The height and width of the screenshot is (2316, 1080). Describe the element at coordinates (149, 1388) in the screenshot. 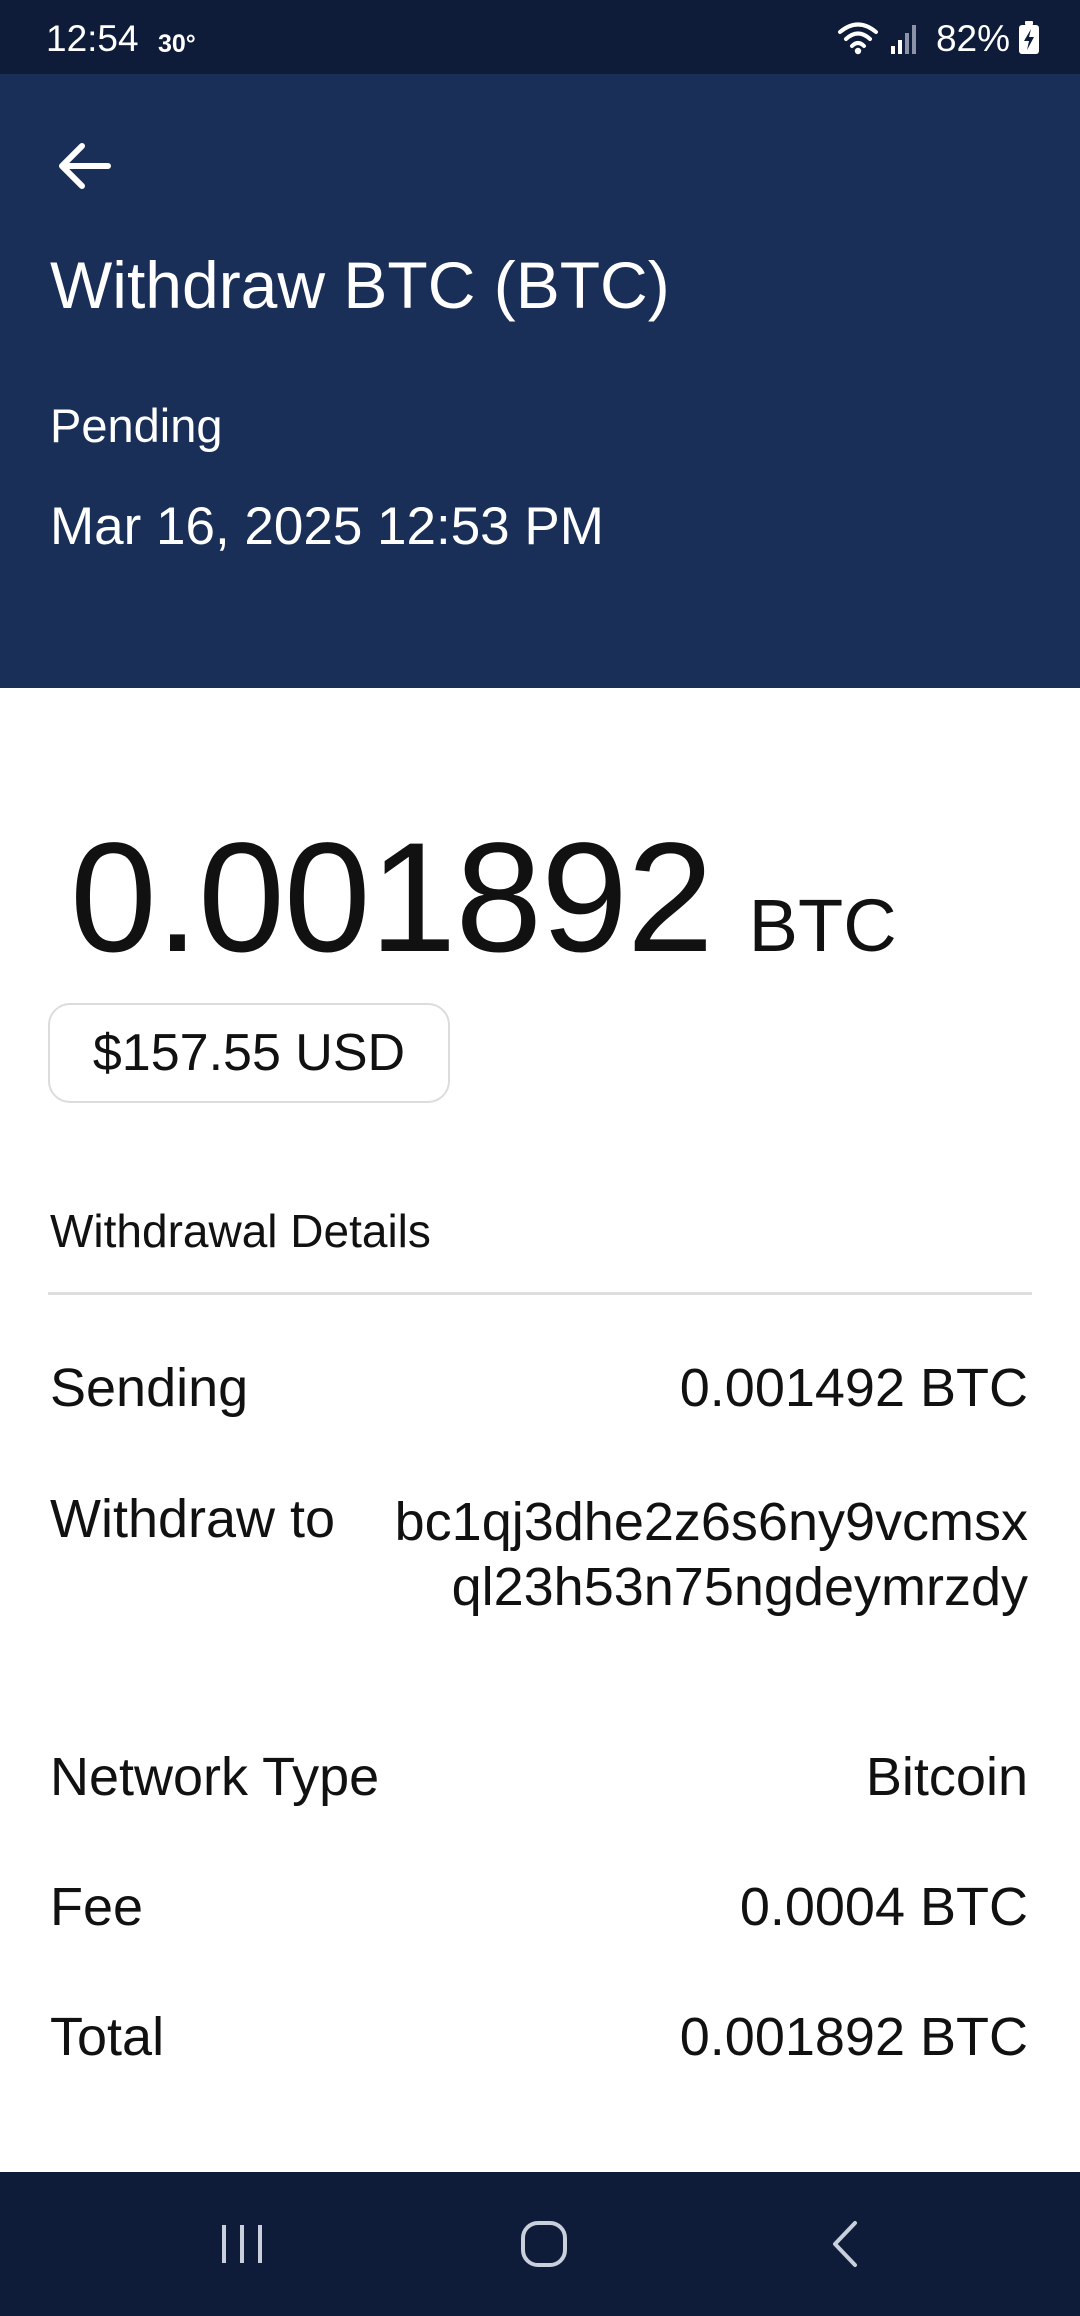

I see `detail-label-sending: Sending` at that location.